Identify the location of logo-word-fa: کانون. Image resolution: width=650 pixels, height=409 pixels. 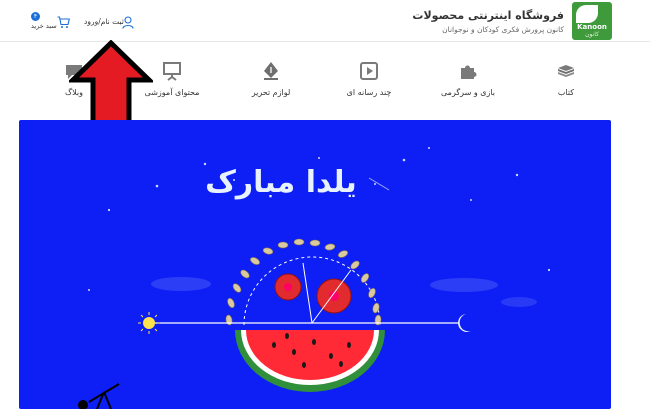
(592, 34).